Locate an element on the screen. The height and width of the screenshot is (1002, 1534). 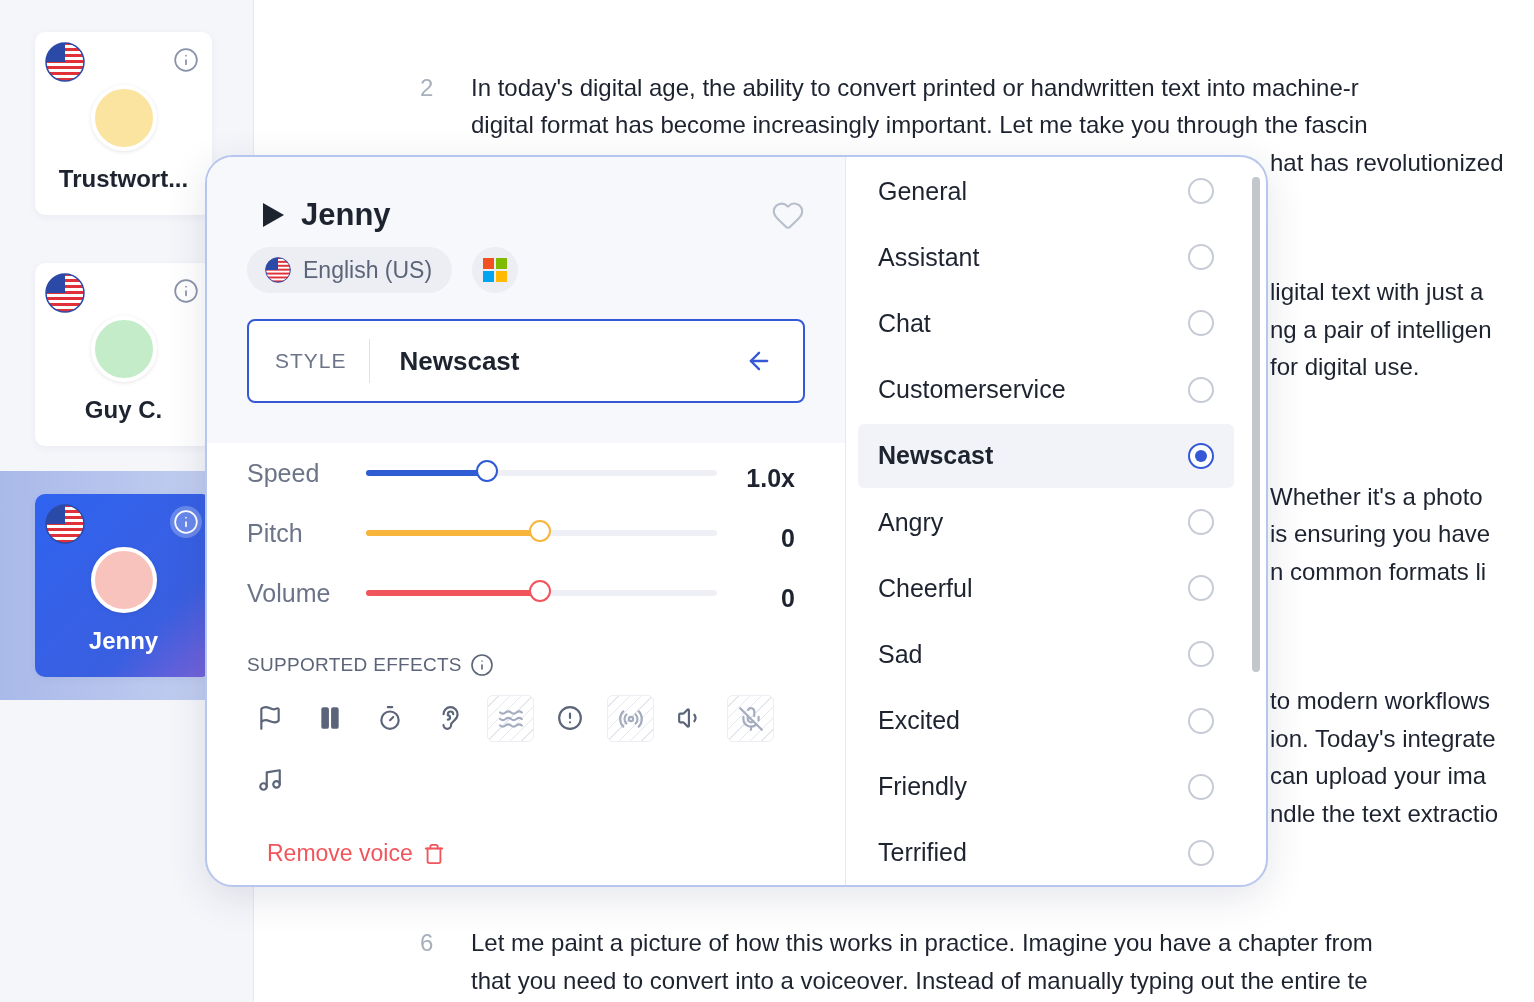
voice-title: Jenny is located at coordinates (346, 215).